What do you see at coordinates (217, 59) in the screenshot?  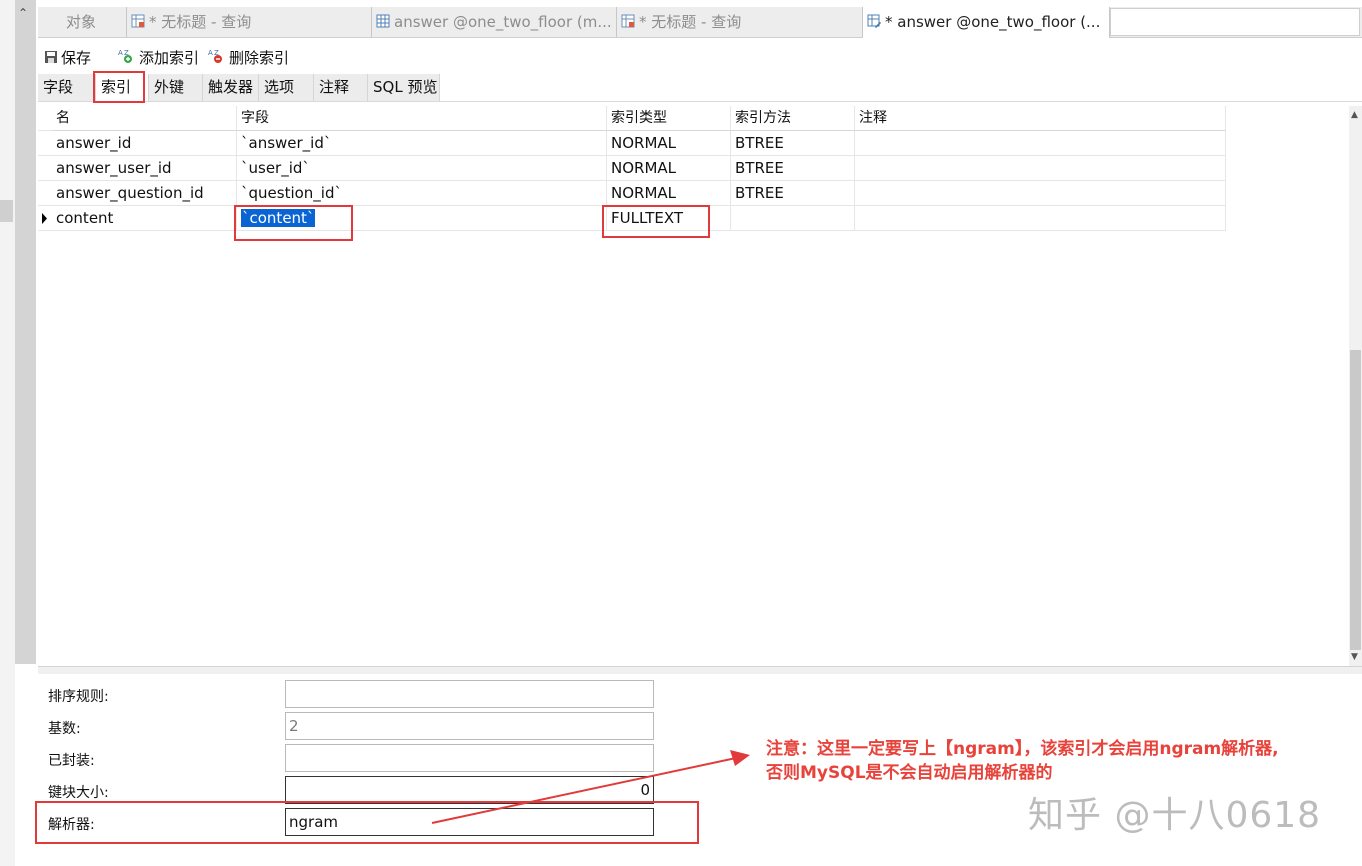 I see `delete-index-icon: AZ` at bounding box center [217, 59].